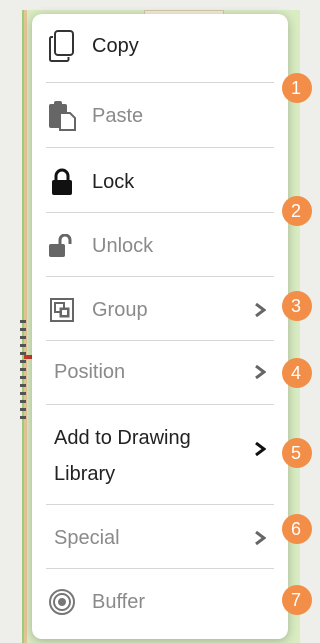  I want to click on unlock-icon, so click(62, 246).